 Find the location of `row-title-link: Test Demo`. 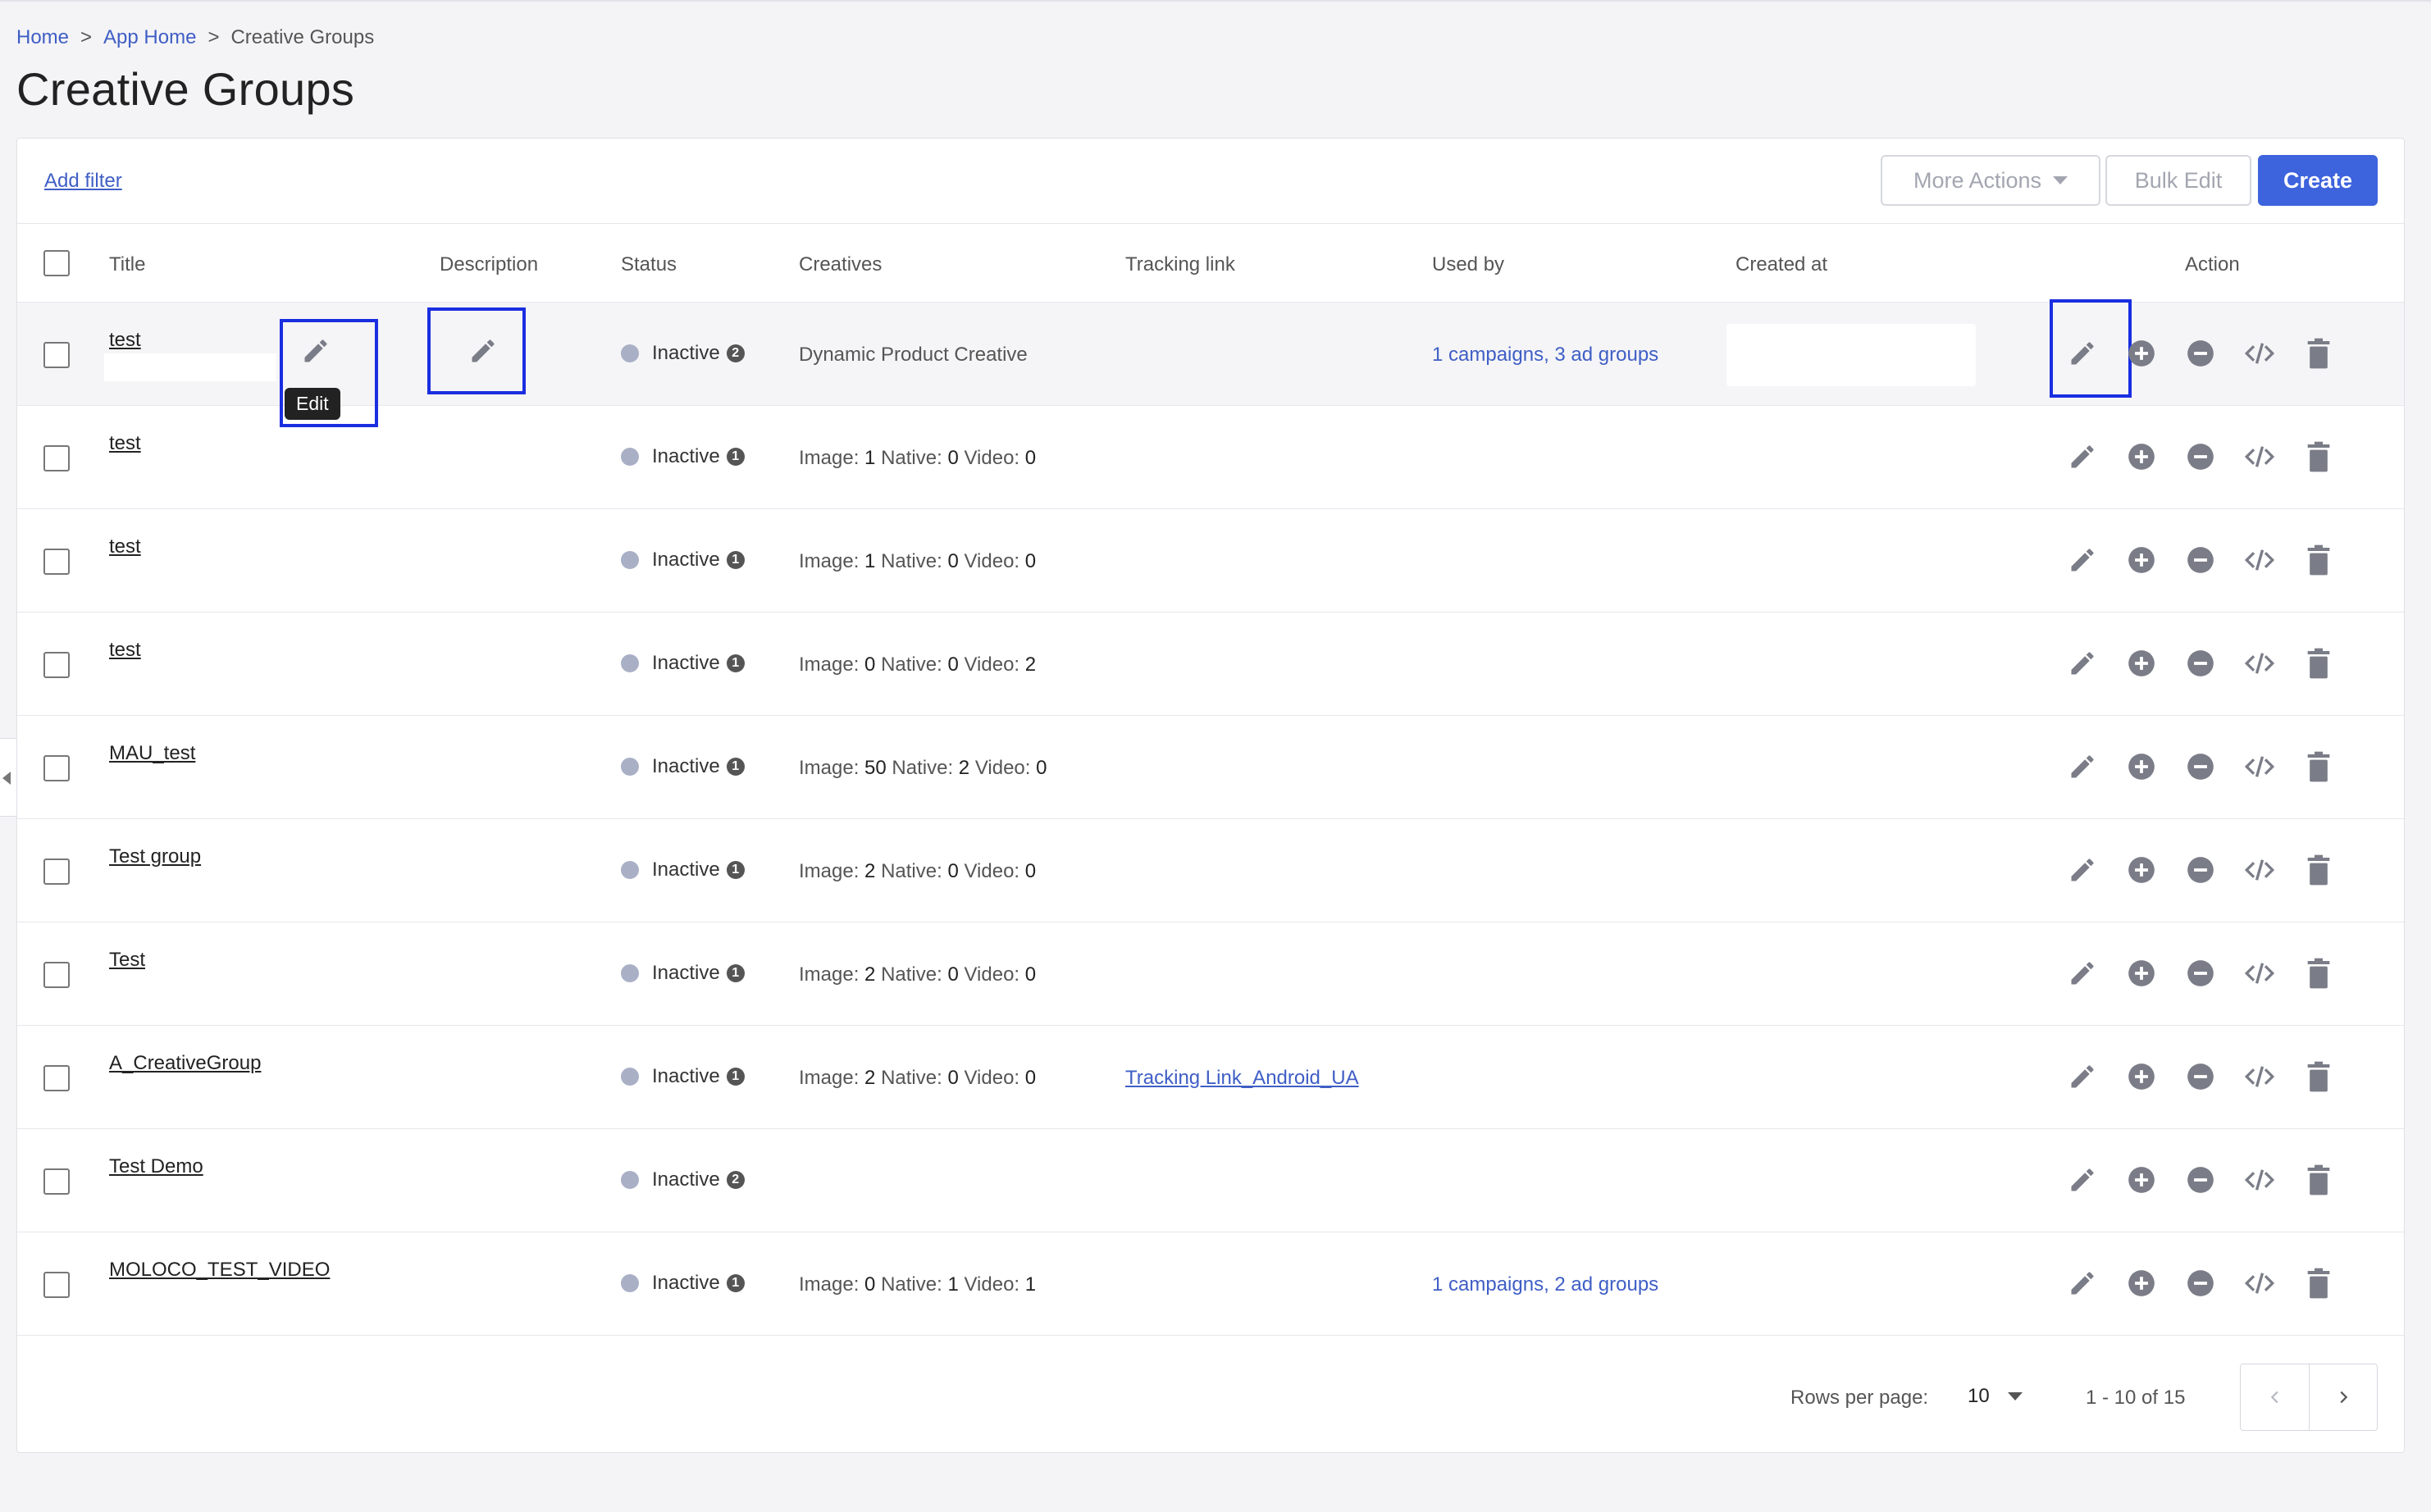

row-title-link: Test Demo is located at coordinates (156, 1166).